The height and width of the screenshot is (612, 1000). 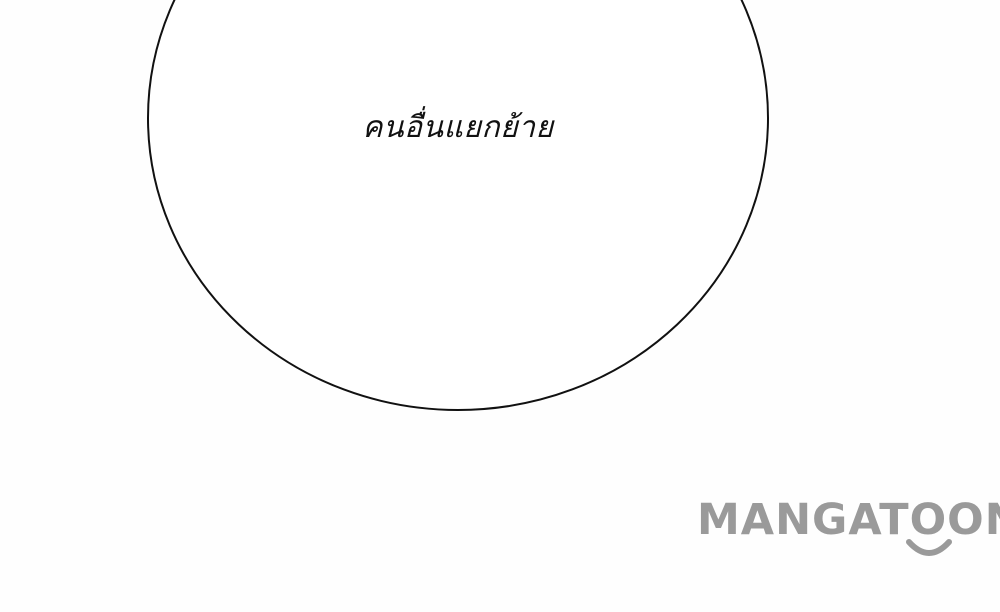 I want to click on watermark-text: MANGATOON, so click(x=848, y=520).